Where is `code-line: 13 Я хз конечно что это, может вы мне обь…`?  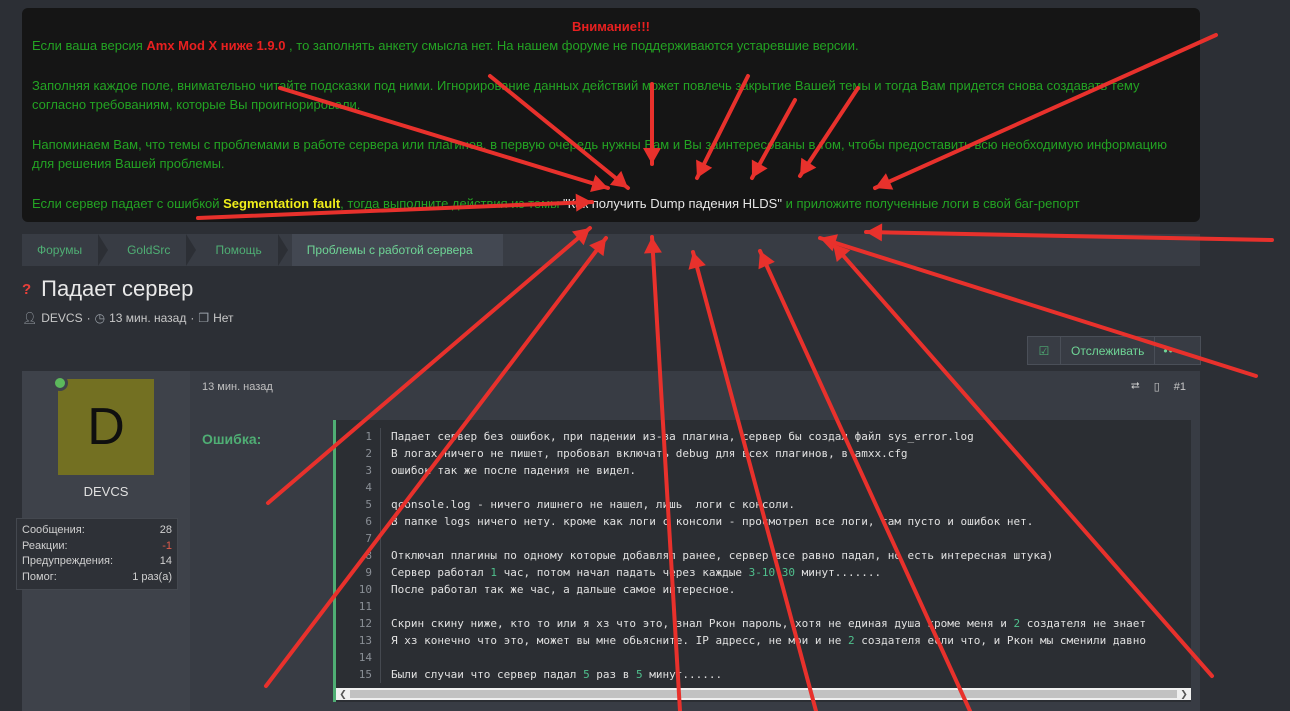 code-line: 13 Я хз конечно что это, может вы мне обь… is located at coordinates (741, 640).